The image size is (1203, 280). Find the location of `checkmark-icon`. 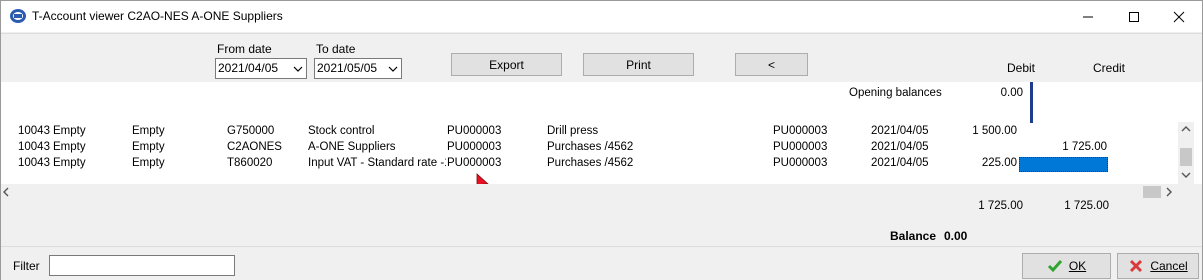

checkmark-icon is located at coordinates (1054, 266).